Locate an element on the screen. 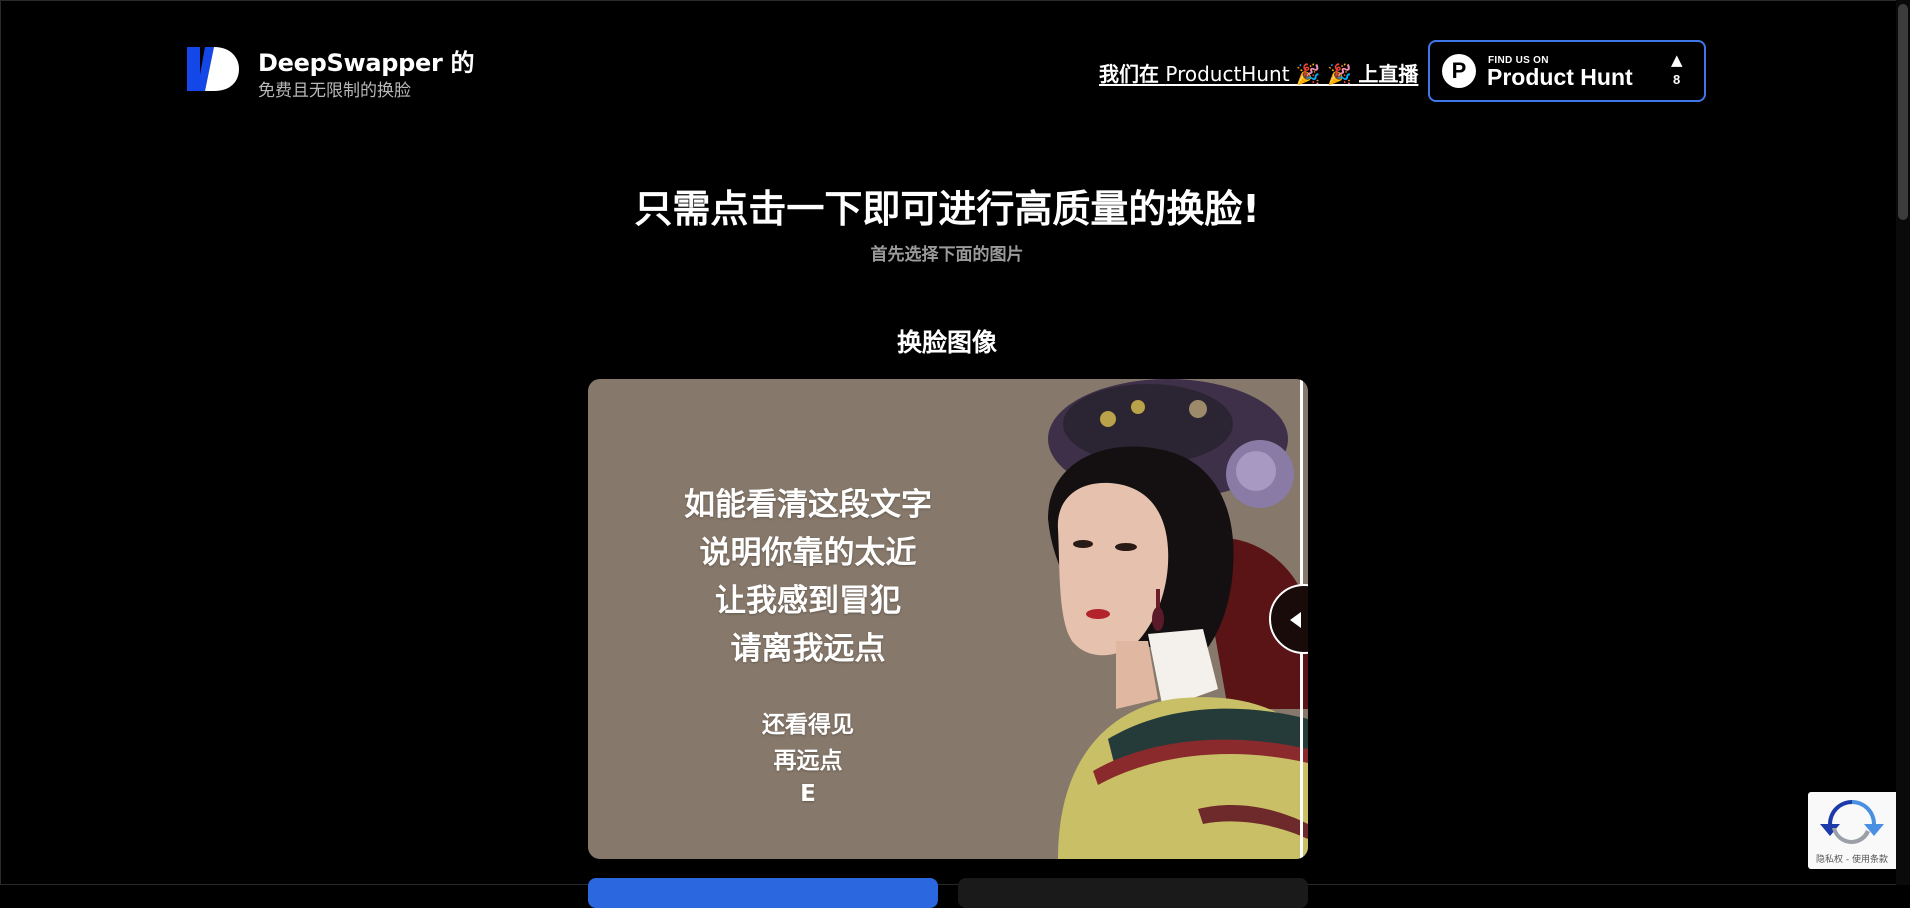 This screenshot has height=908, width=1910. brand-tagline: 免费且无限制的换脸 is located at coordinates (334, 91).